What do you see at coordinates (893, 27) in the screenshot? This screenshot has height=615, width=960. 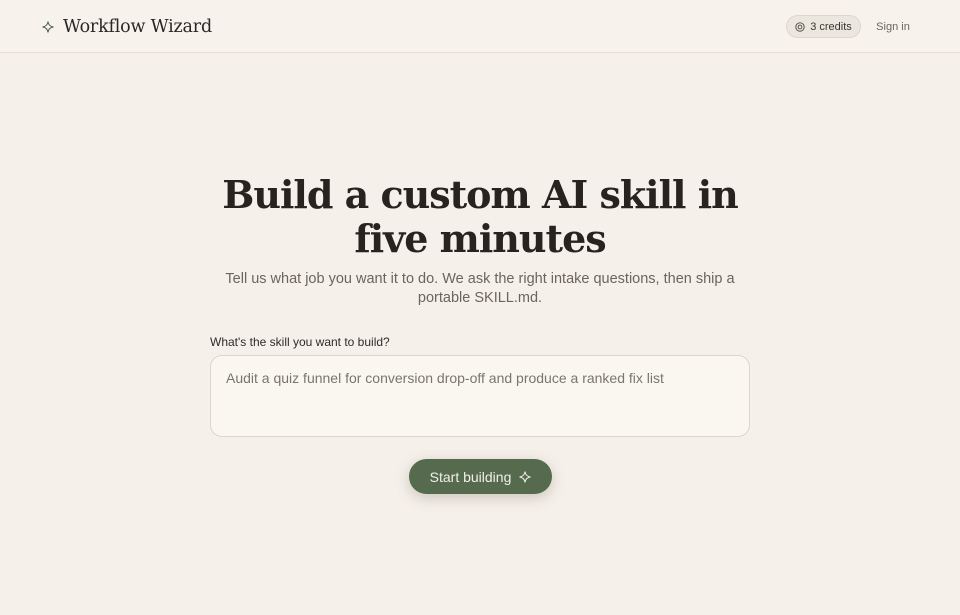 I see `sign-in-link: Sign in` at bounding box center [893, 27].